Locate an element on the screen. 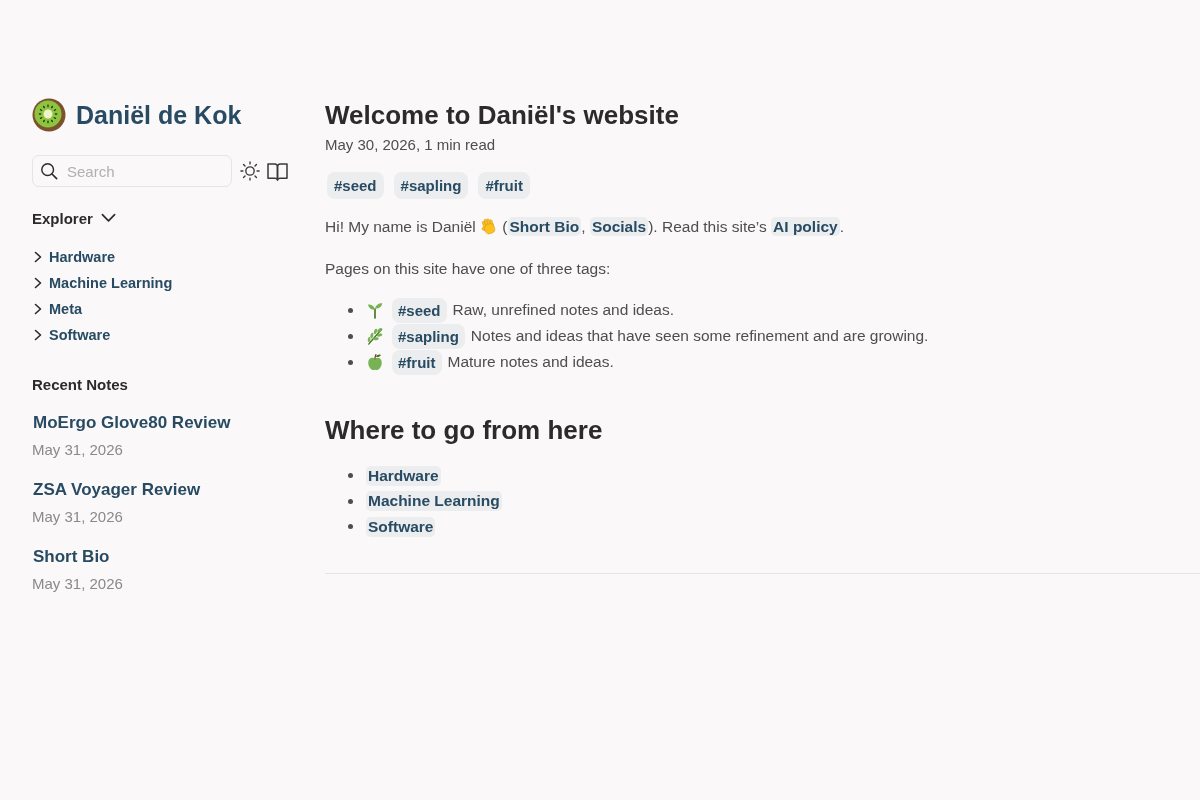 The image size is (1200, 800). note-link: MoErgo Glove80 Review is located at coordinates (131, 423).